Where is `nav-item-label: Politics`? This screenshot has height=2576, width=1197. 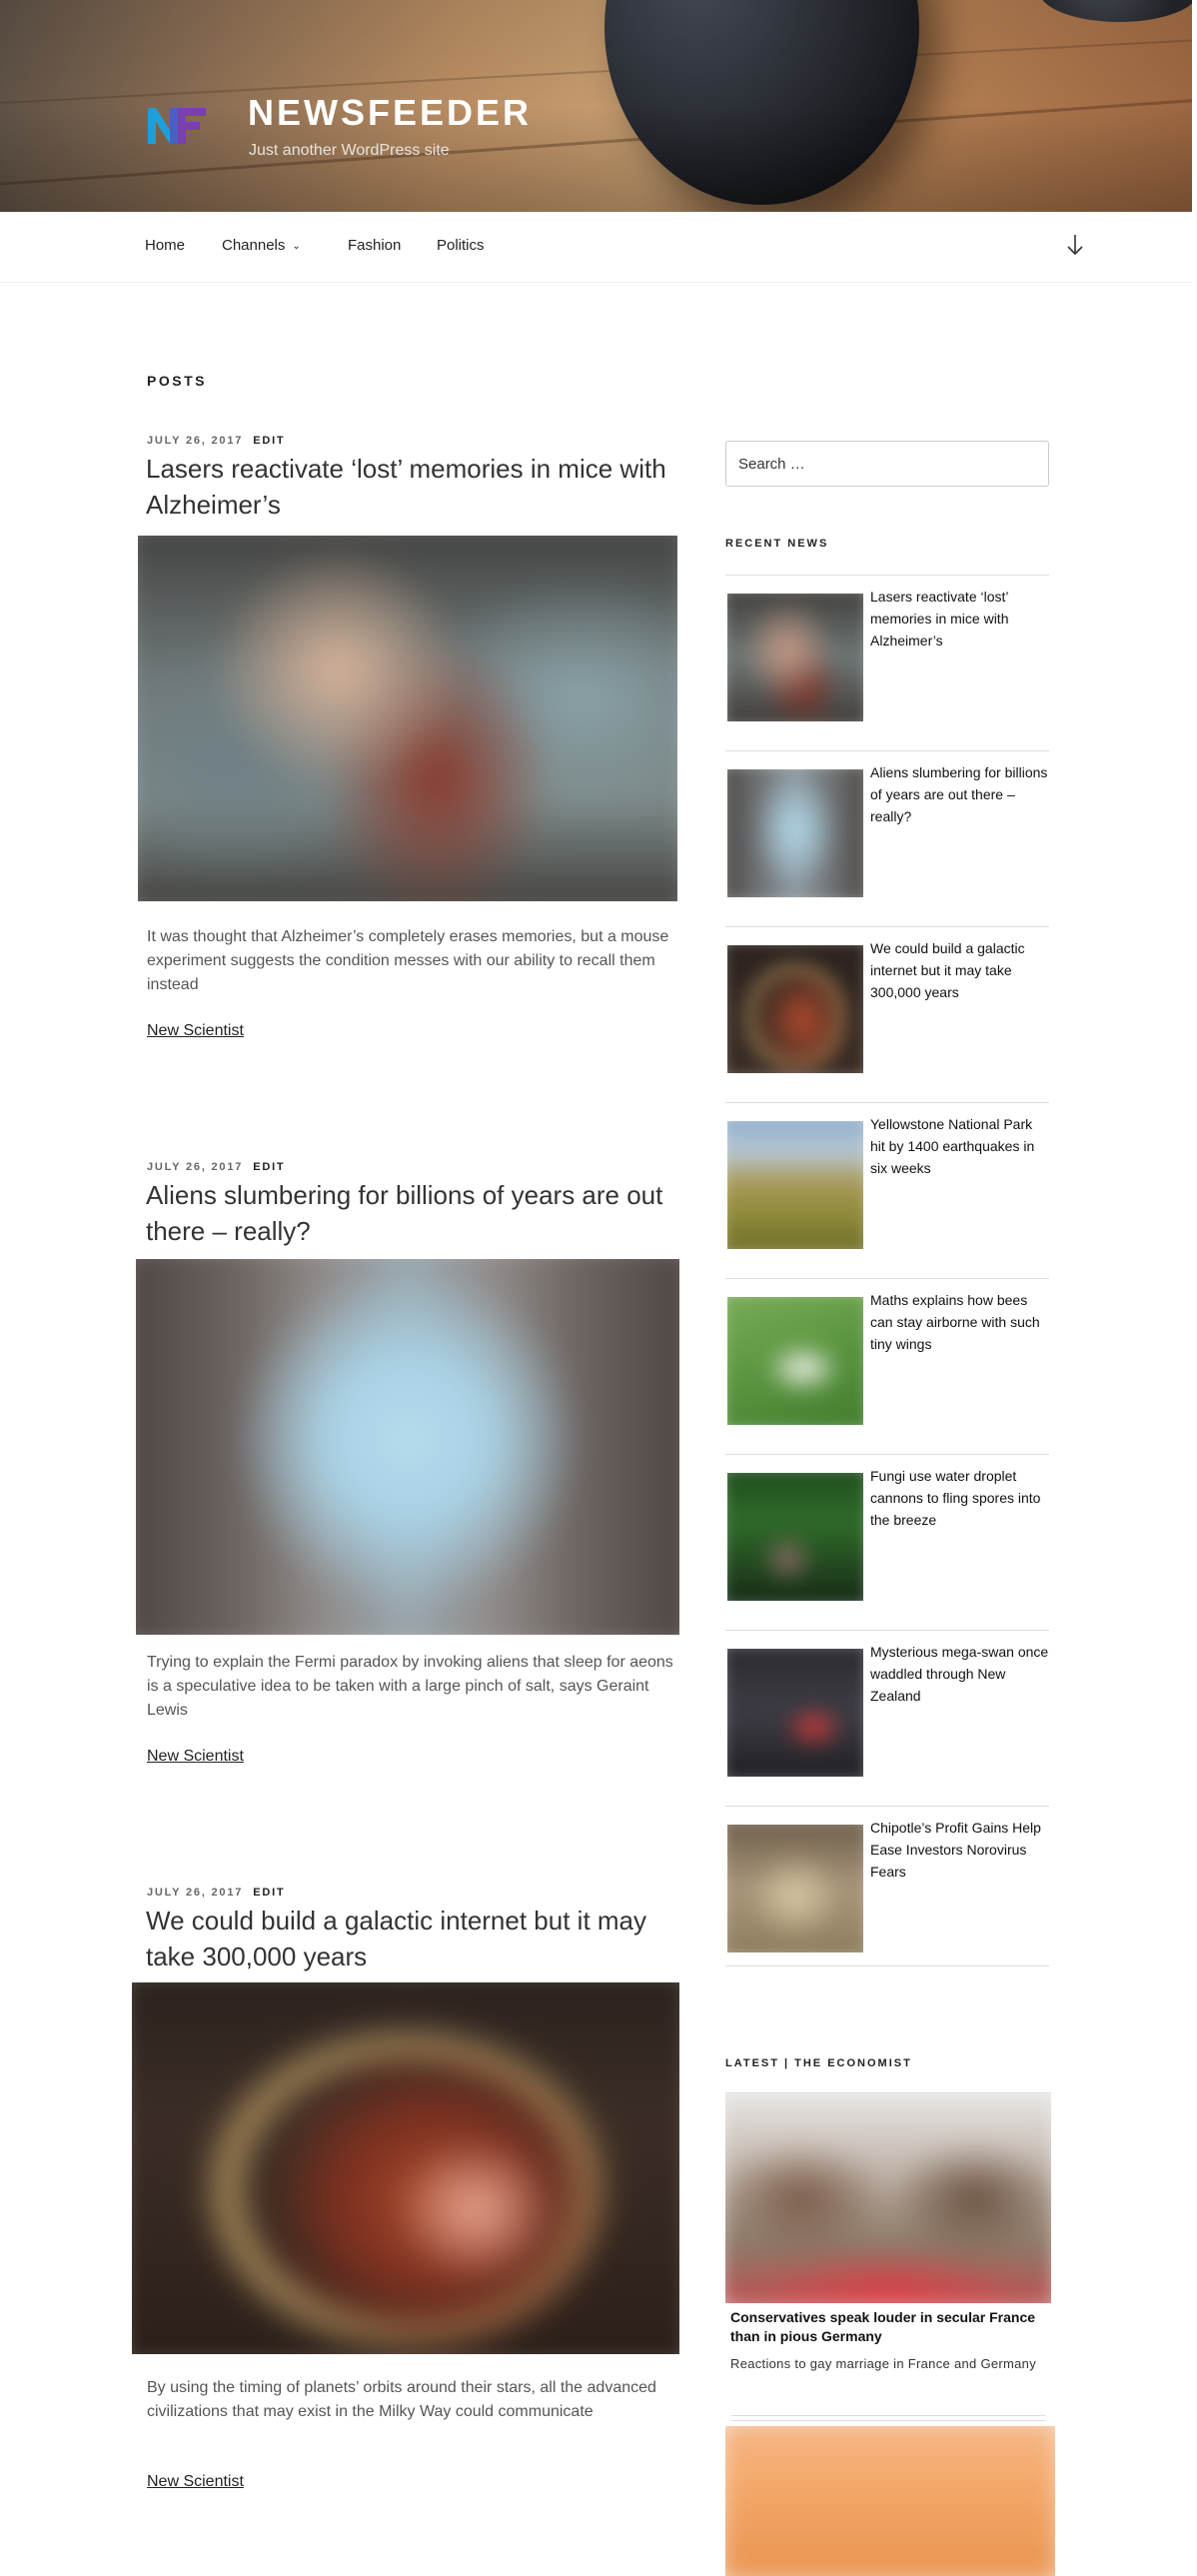
nav-item-label: Politics is located at coordinates (461, 245).